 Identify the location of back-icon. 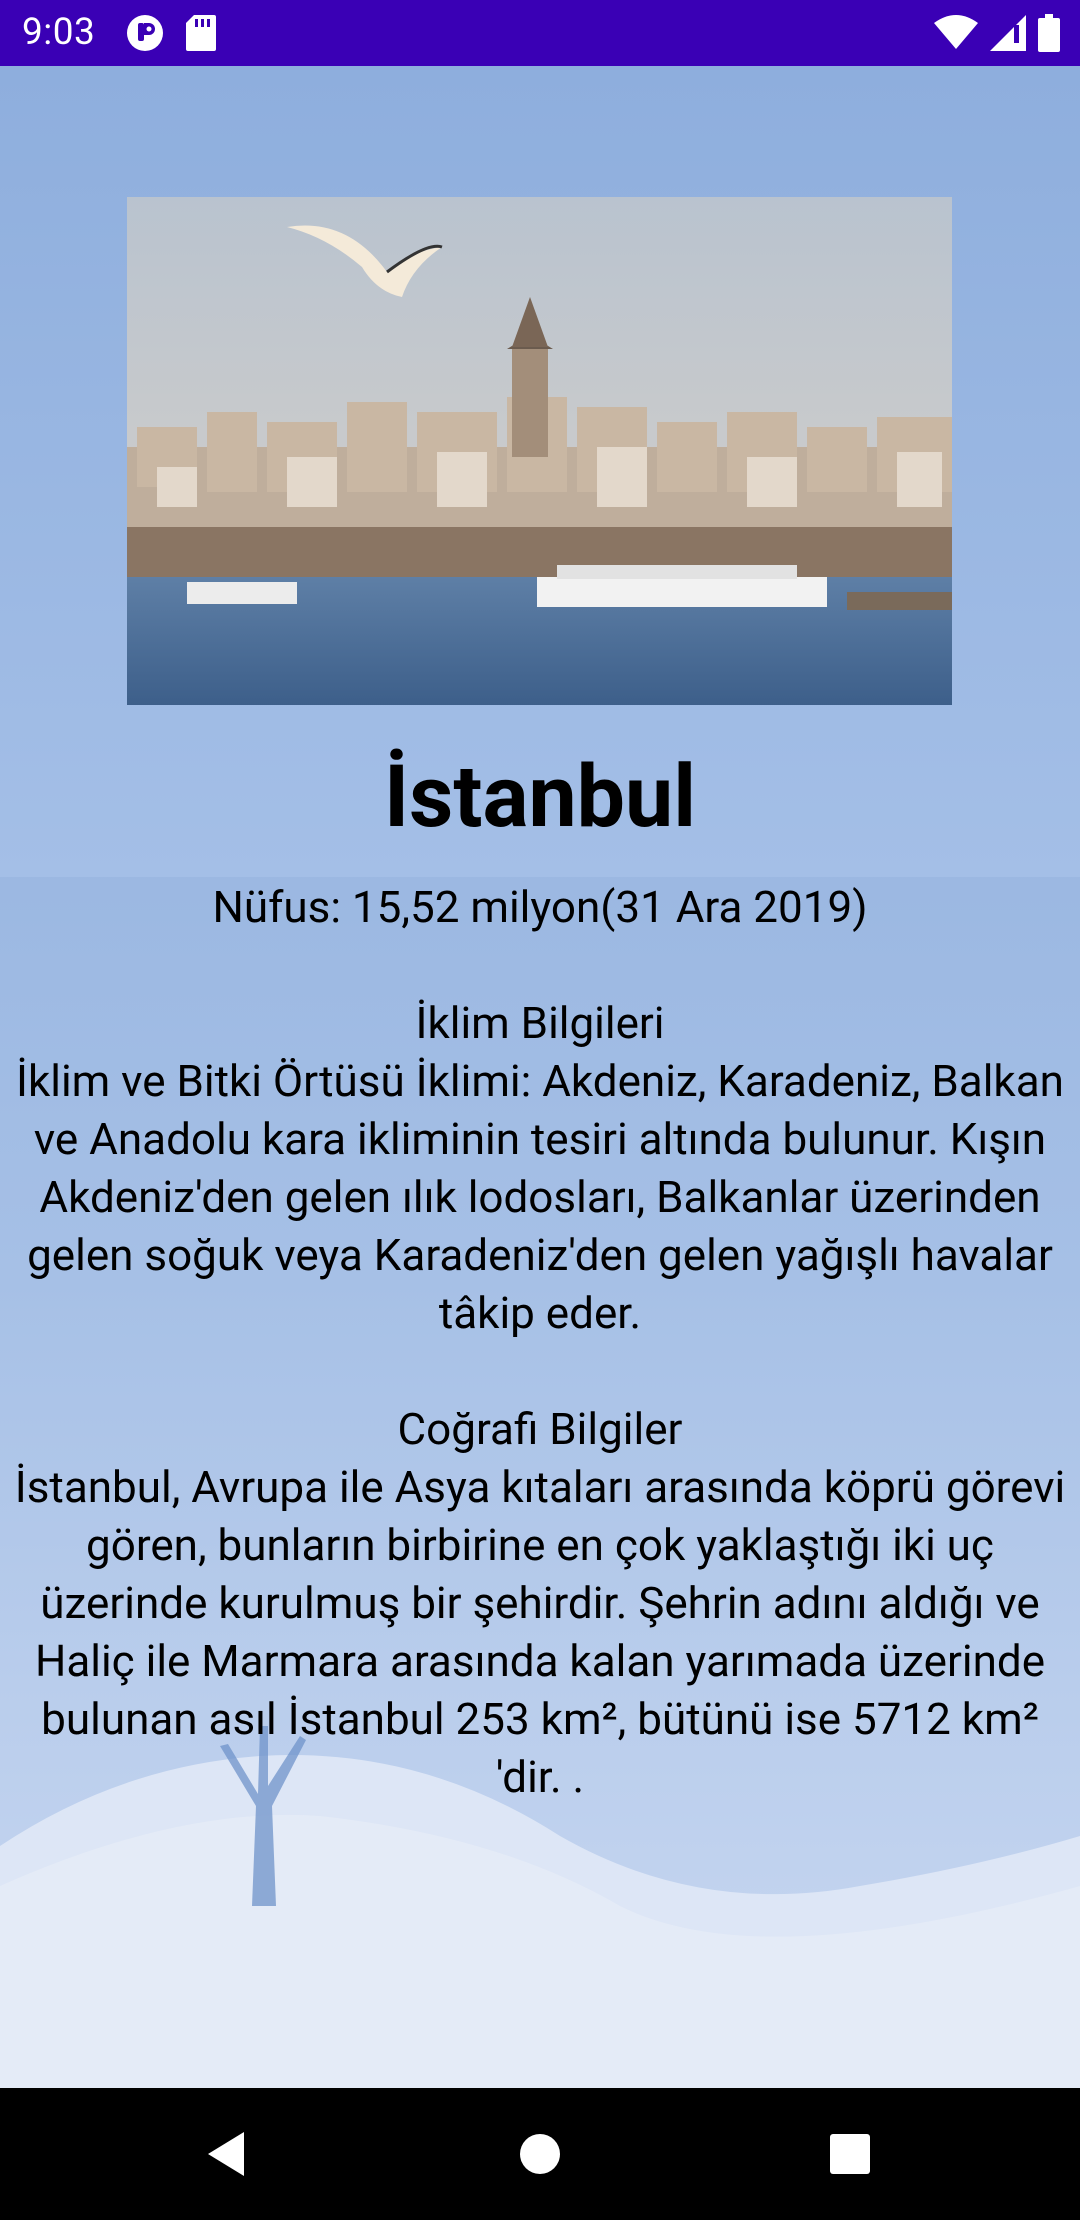
(226, 2154).